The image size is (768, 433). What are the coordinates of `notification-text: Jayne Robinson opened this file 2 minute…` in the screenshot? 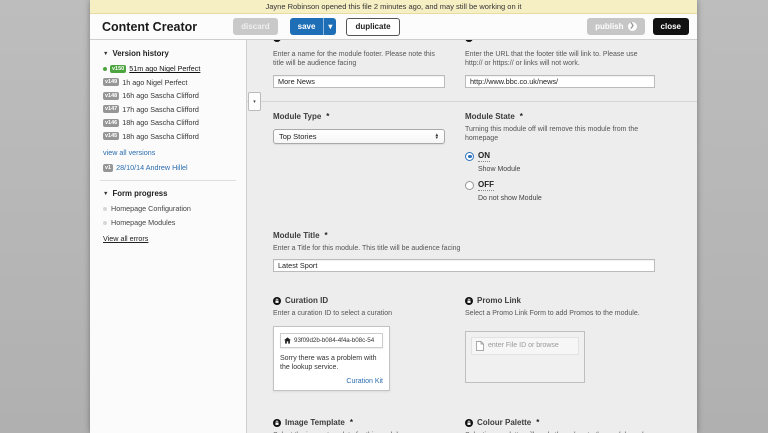 It's located at (393, 6).